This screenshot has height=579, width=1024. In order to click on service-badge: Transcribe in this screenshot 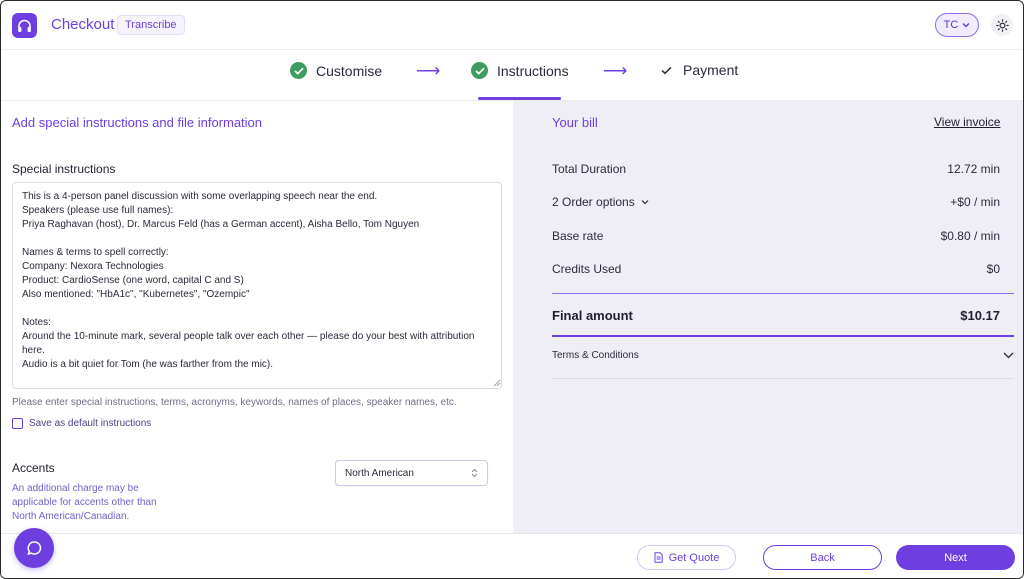, I will do `click(151, 25)`.